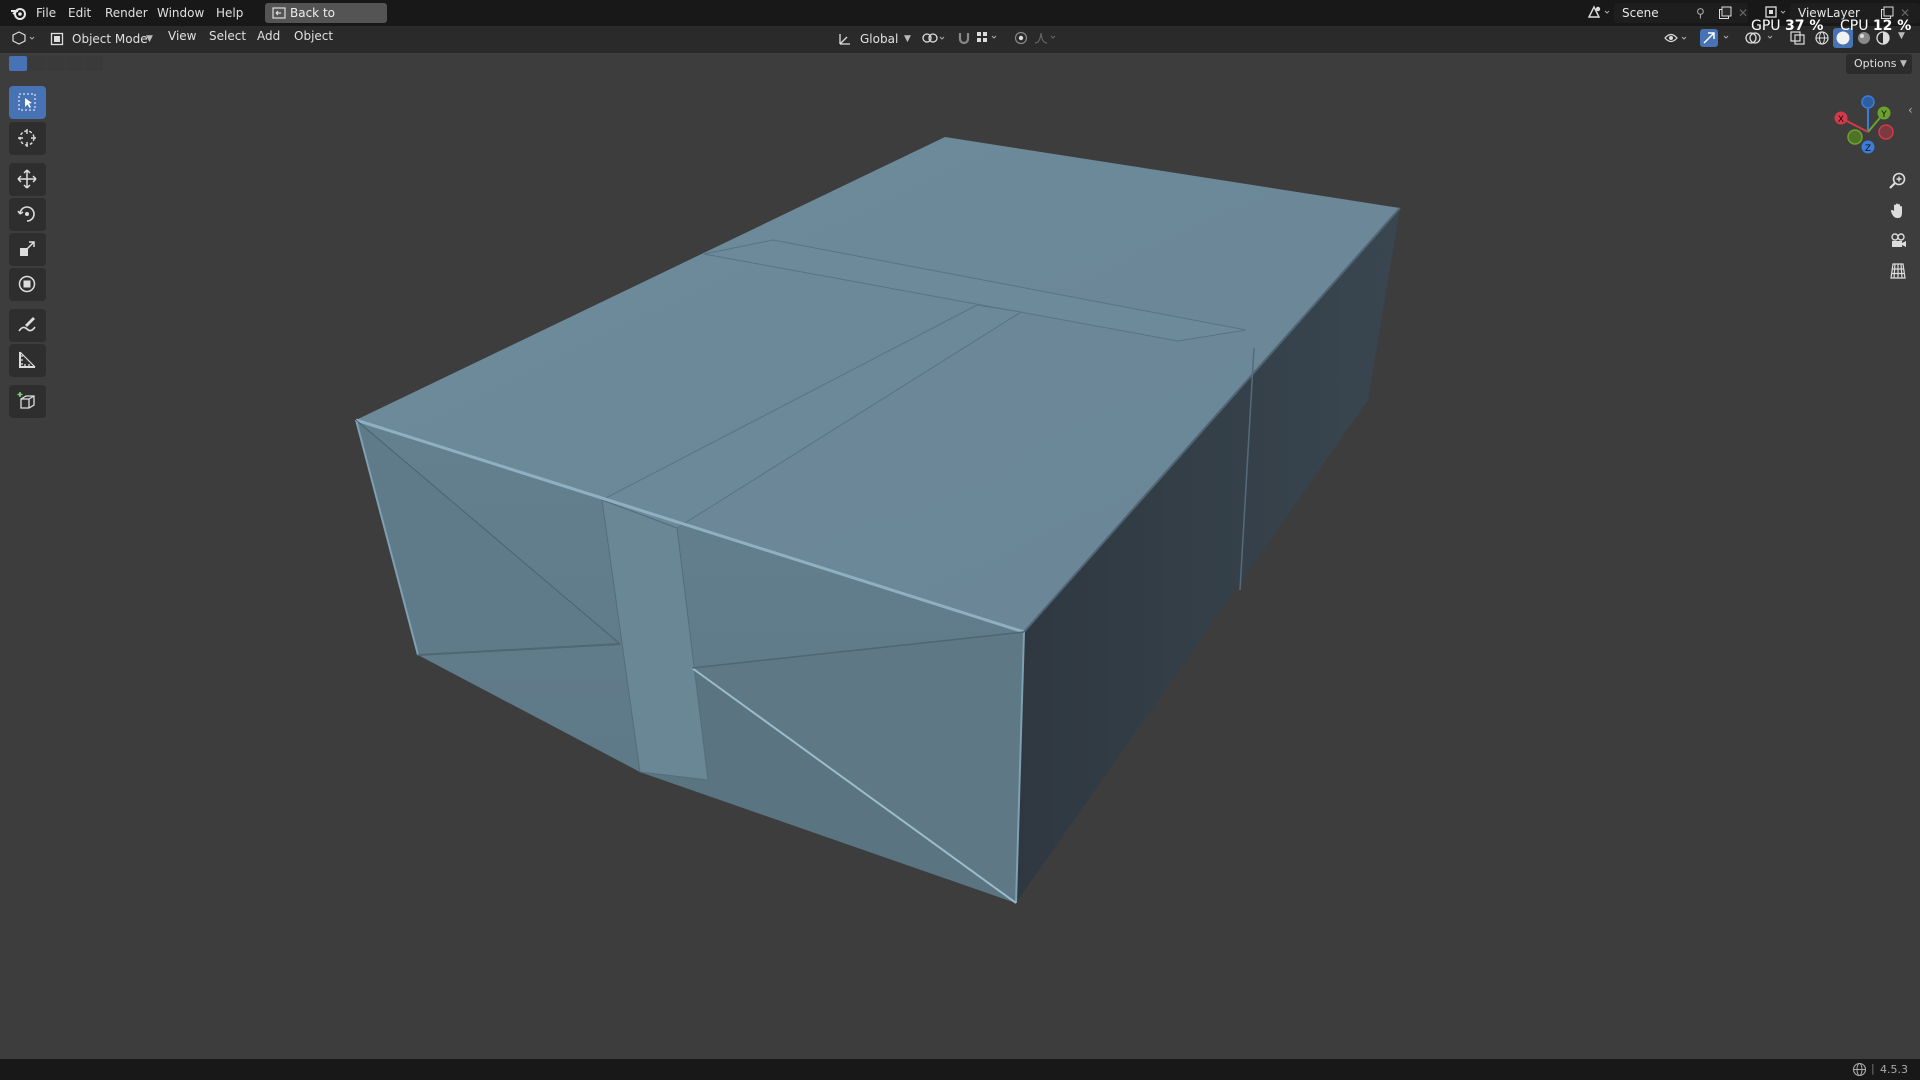 Image resolution: width=1920 pixels, height=1080 pixels. I want to click on ortho-toggle-button, so click(1898, 271).